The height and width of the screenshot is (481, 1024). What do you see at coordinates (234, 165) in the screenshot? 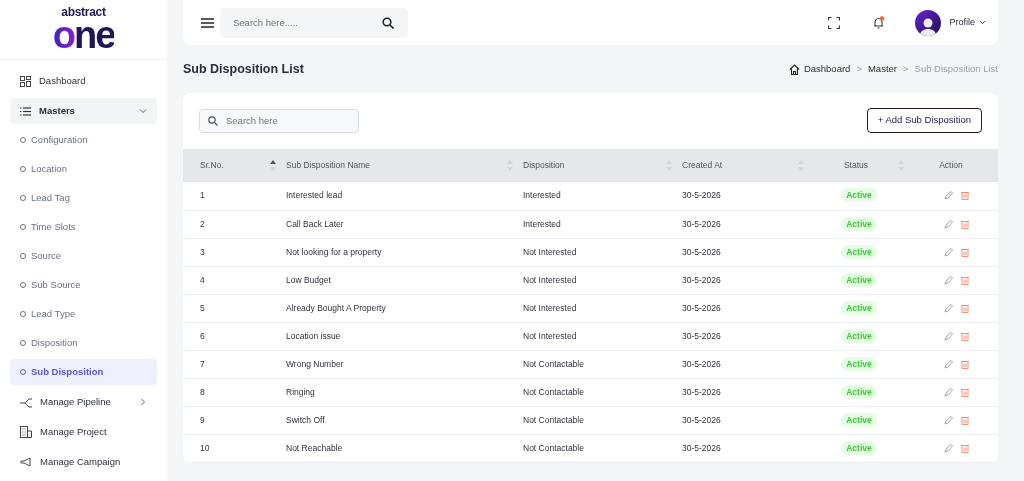
I see `column-header: Sr.No.` at bounding box center [234, 165].